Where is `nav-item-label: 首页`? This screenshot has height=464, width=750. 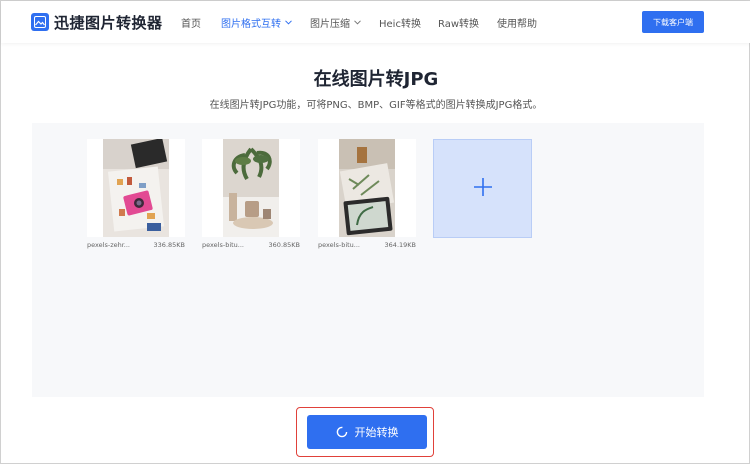
nav-item-label: 首页 is located at coordinates (191, 24).